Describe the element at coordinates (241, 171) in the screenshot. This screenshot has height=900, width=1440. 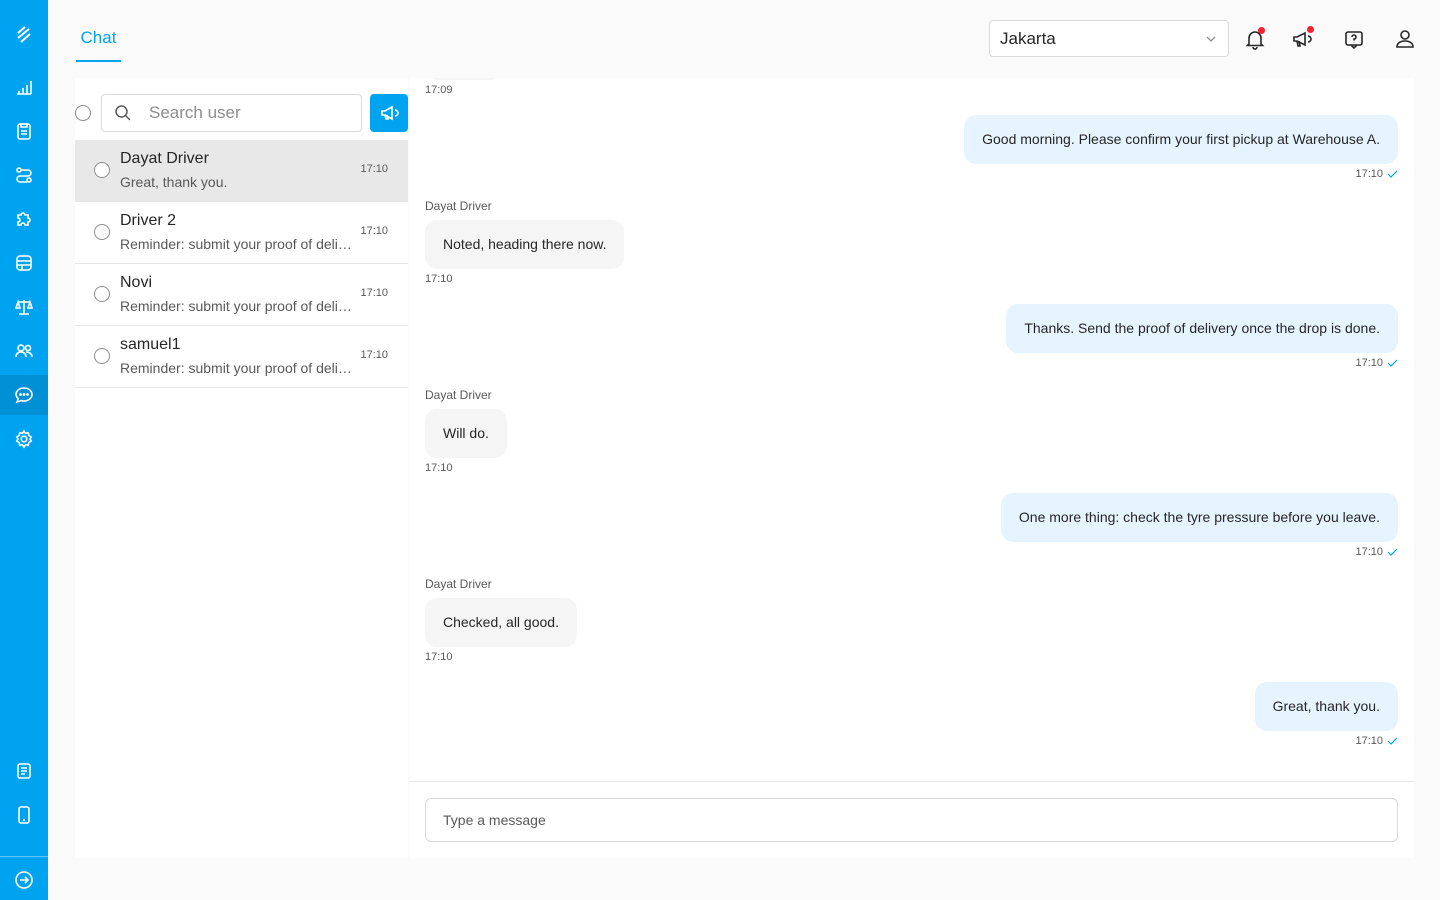
I see `conversation-item: Dayat Driver Great, thank you. 17:10` at that location.